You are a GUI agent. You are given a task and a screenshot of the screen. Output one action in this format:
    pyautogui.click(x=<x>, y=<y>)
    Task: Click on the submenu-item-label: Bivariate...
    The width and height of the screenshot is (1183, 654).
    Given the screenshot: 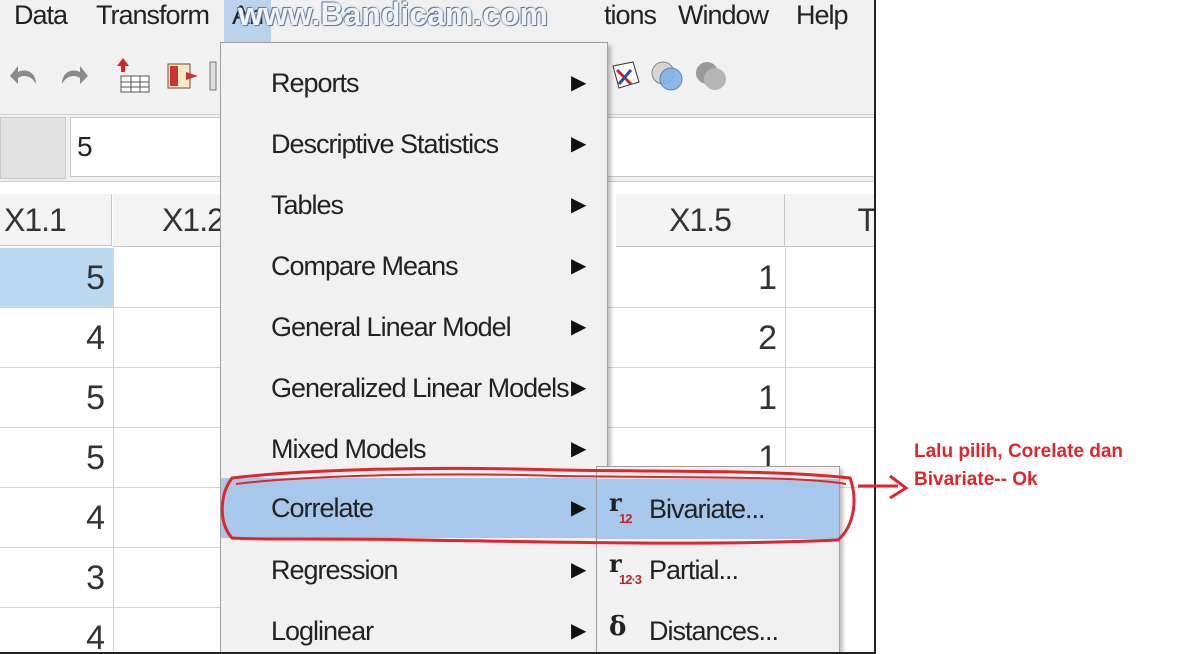 What is the action you would take?
    pyautogui.click(x=707, y=509)
    